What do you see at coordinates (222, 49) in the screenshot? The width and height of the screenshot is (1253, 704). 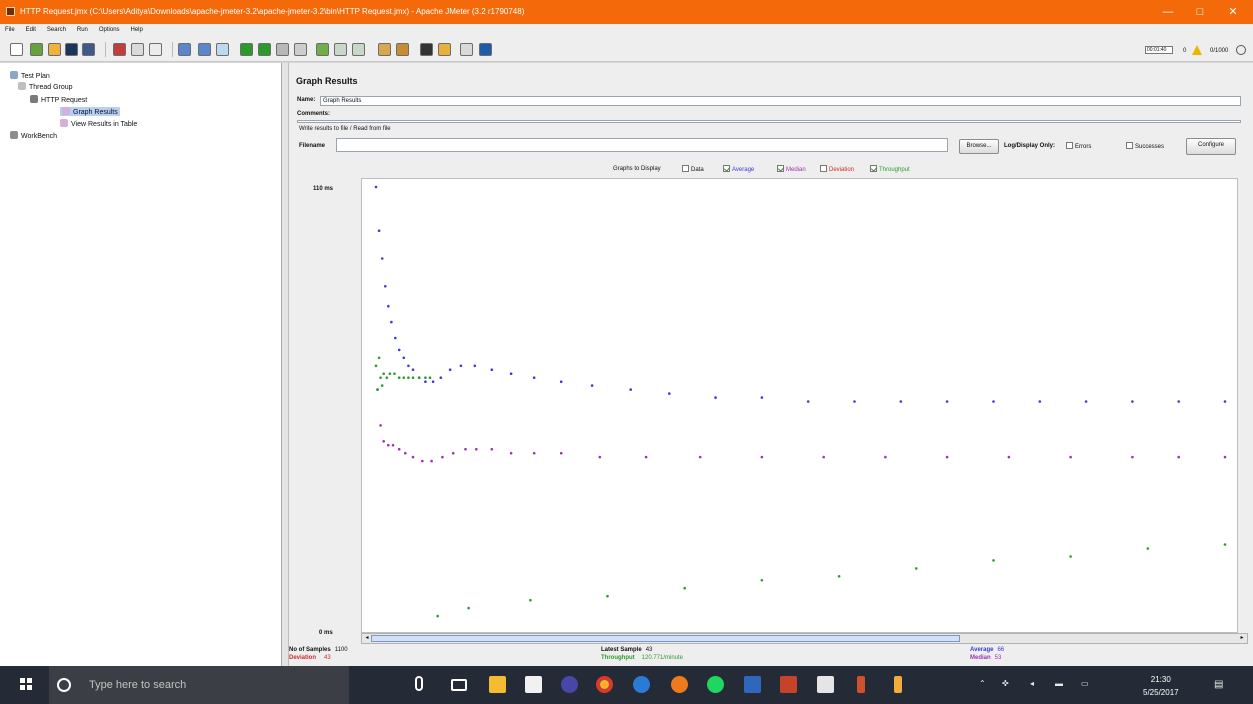 I see `toggle-icon` at bounding box center [222, 49].